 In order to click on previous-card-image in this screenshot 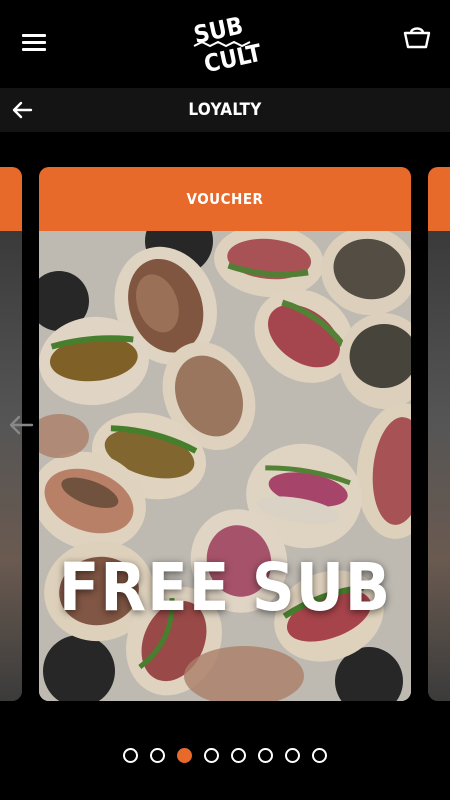, I will do `click(11, 466)`.